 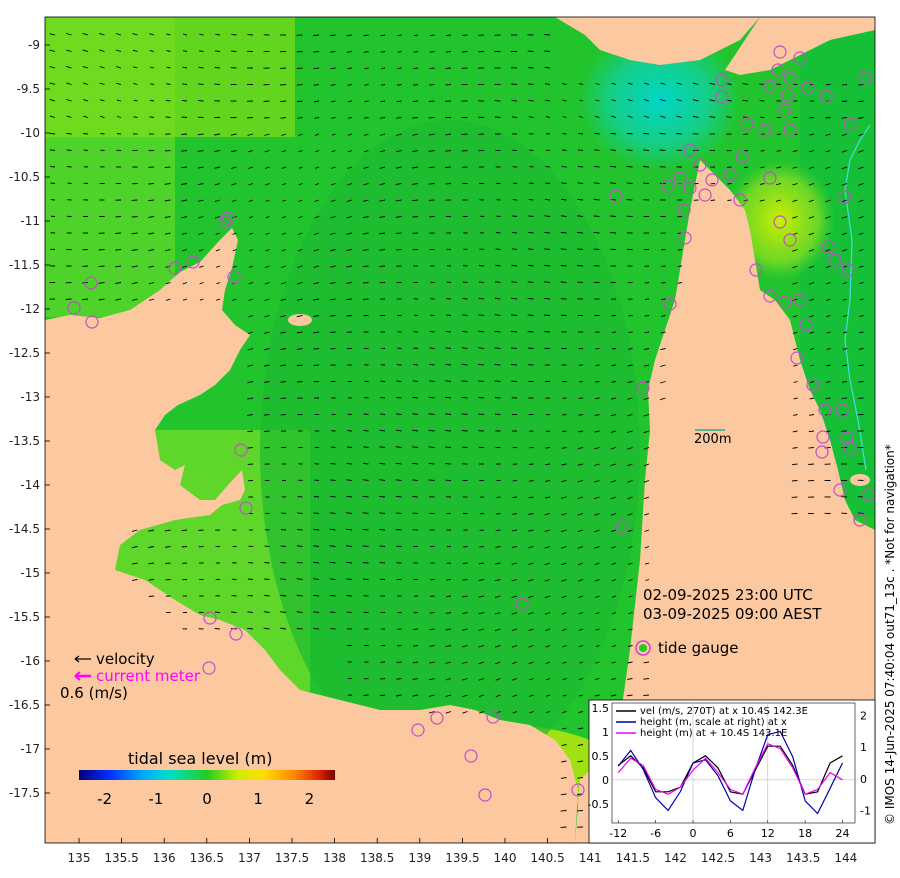 What do you see at coordinates (30, 221) in the screenshot?
I see `y-tick-label: -11` at bounding box center [30, 221].